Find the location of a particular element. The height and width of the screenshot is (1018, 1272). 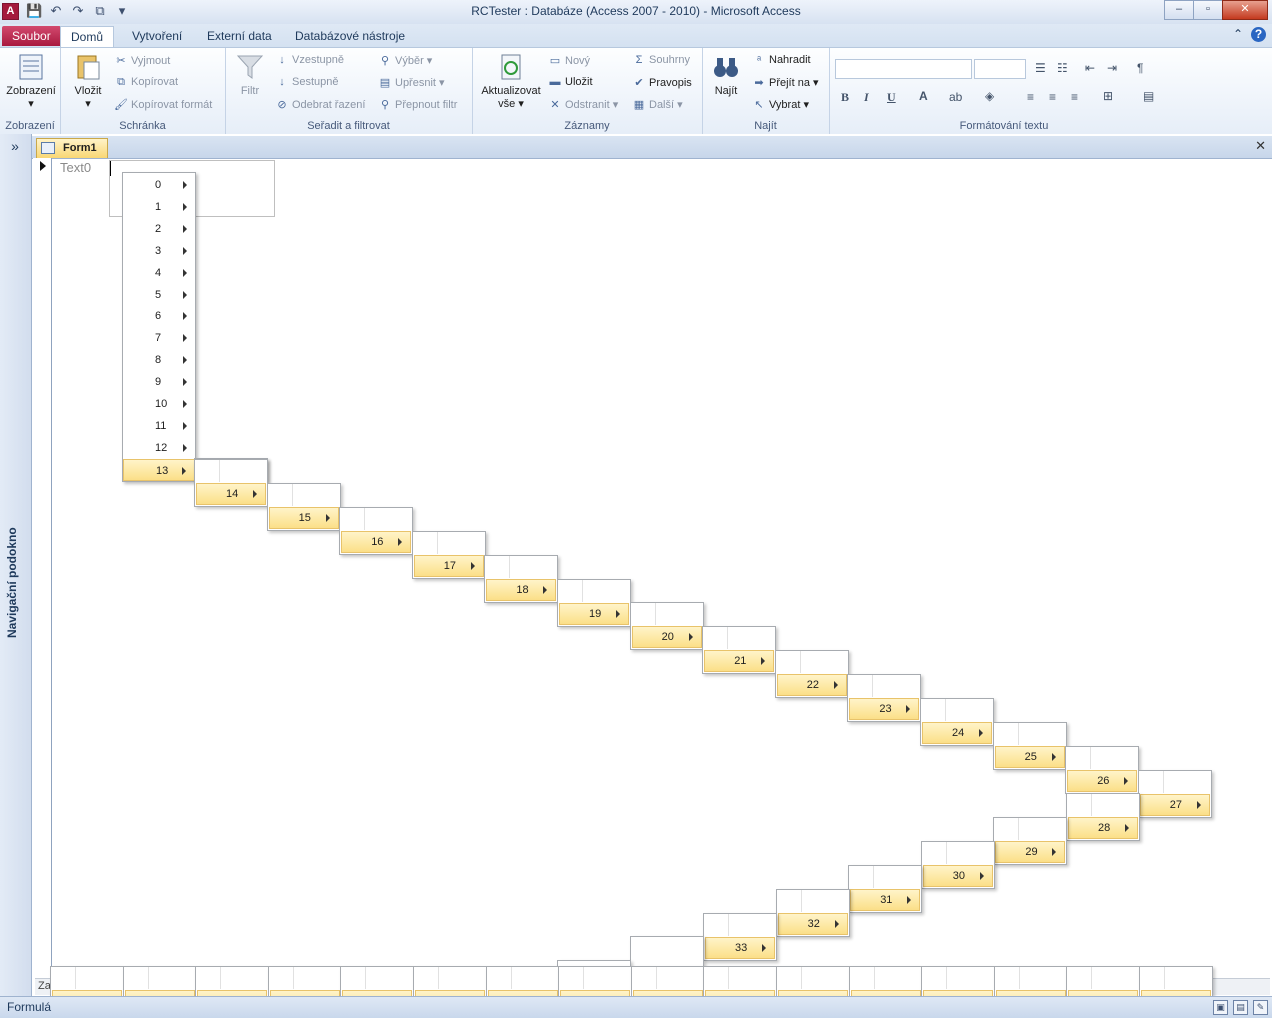

toggle-filter-icon: ⚲ is located at coordinates (385, 105).